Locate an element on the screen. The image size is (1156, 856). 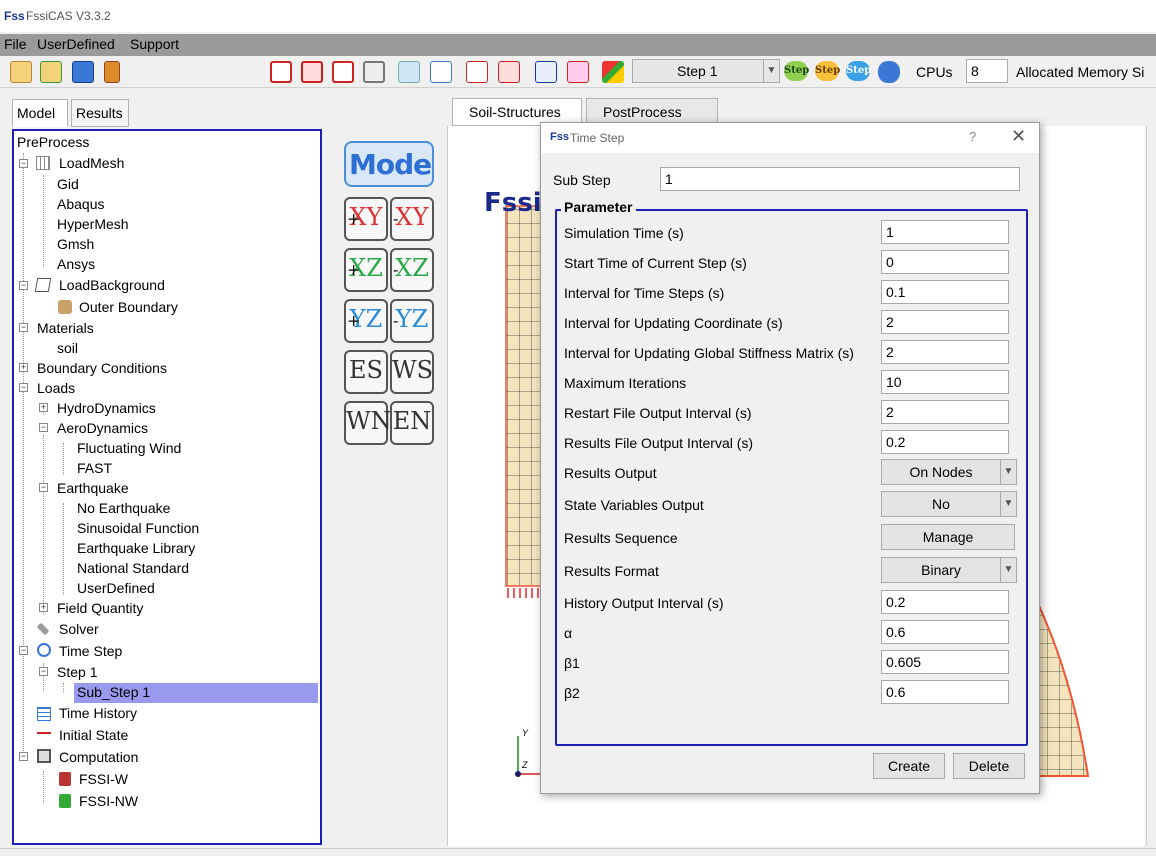
tab-model: Model is located at coordinates (40, 113).